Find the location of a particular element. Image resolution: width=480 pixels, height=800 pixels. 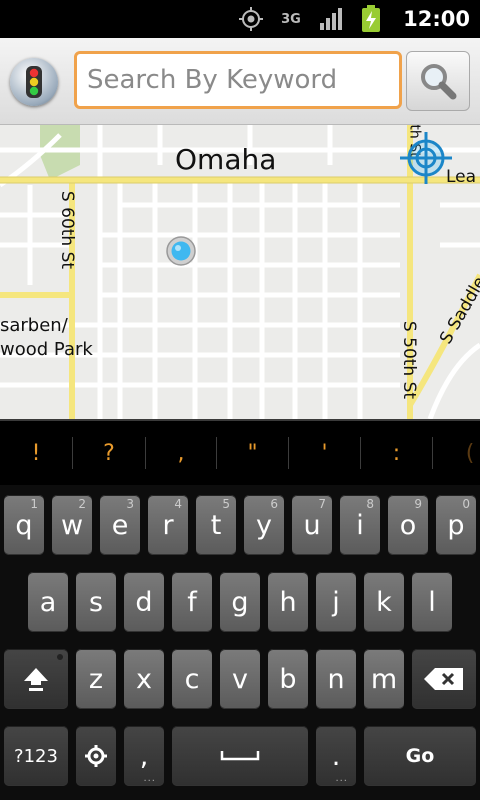

key-hint: 0 is located at coordinates (466, 504).